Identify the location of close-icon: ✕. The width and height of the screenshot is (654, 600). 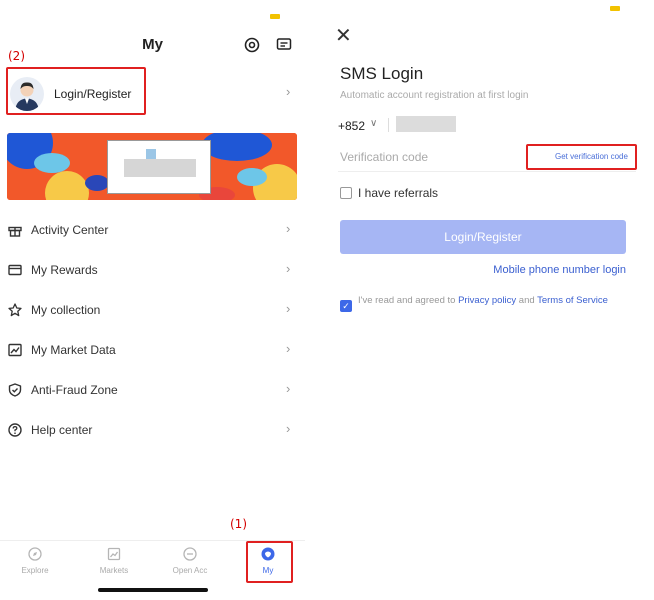
(343, 36).